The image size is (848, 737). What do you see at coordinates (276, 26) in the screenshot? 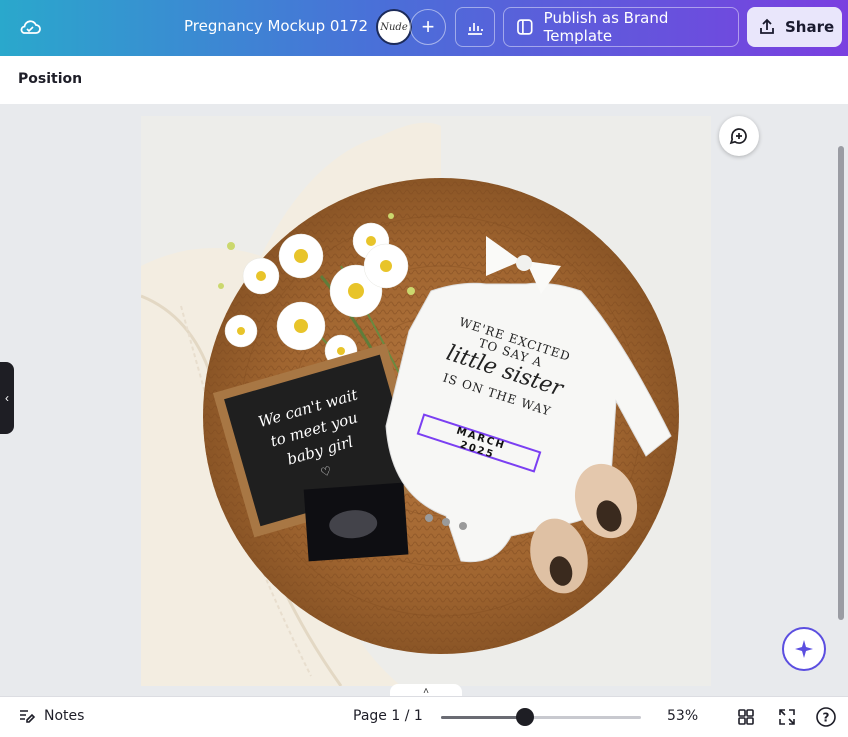
I see `document-title: Pregnancy Mockup 0172` at bounding box center [276, 26].